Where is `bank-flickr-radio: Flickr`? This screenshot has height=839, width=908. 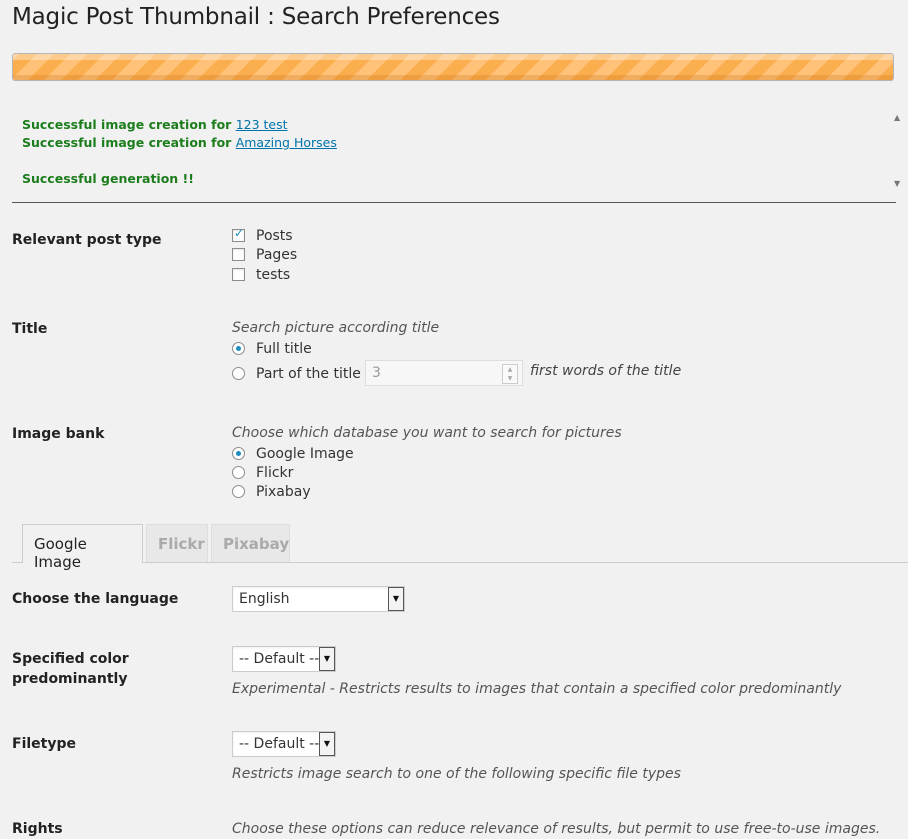
bank-flickr-radio: Flickr is located at coordinates (262, 472).